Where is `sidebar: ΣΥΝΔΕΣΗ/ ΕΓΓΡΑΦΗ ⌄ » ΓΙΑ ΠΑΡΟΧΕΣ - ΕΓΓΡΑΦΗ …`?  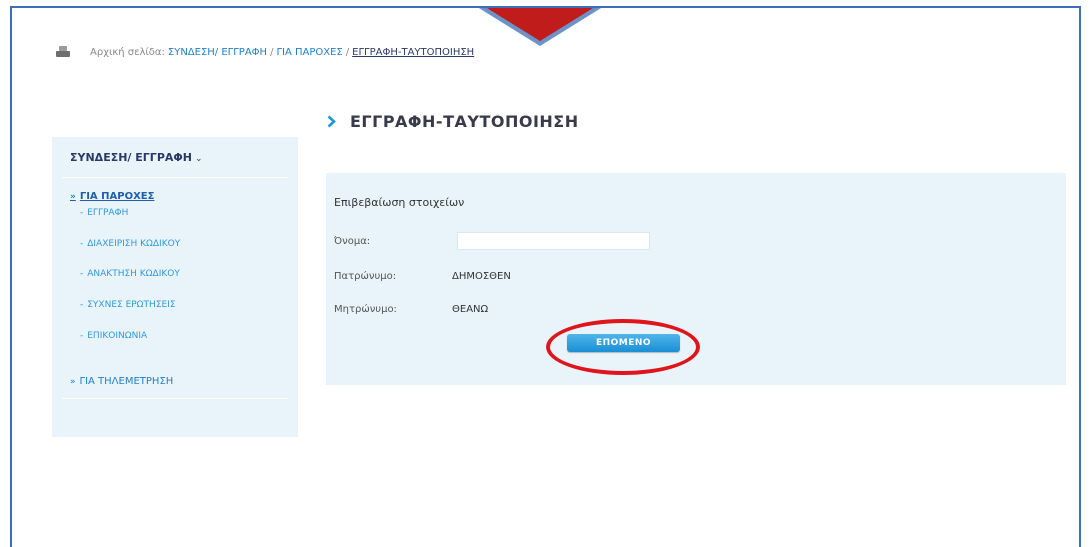 sidebar: ΣΥΝΔΕΣΗ/ ΕΓΓΡΑΦΗ ⌄ » ΓΙΑ ΠΑΡΟΧΕΣ - ΕΓΓΡΑΦΗ … is located at coordinates (175, 287).